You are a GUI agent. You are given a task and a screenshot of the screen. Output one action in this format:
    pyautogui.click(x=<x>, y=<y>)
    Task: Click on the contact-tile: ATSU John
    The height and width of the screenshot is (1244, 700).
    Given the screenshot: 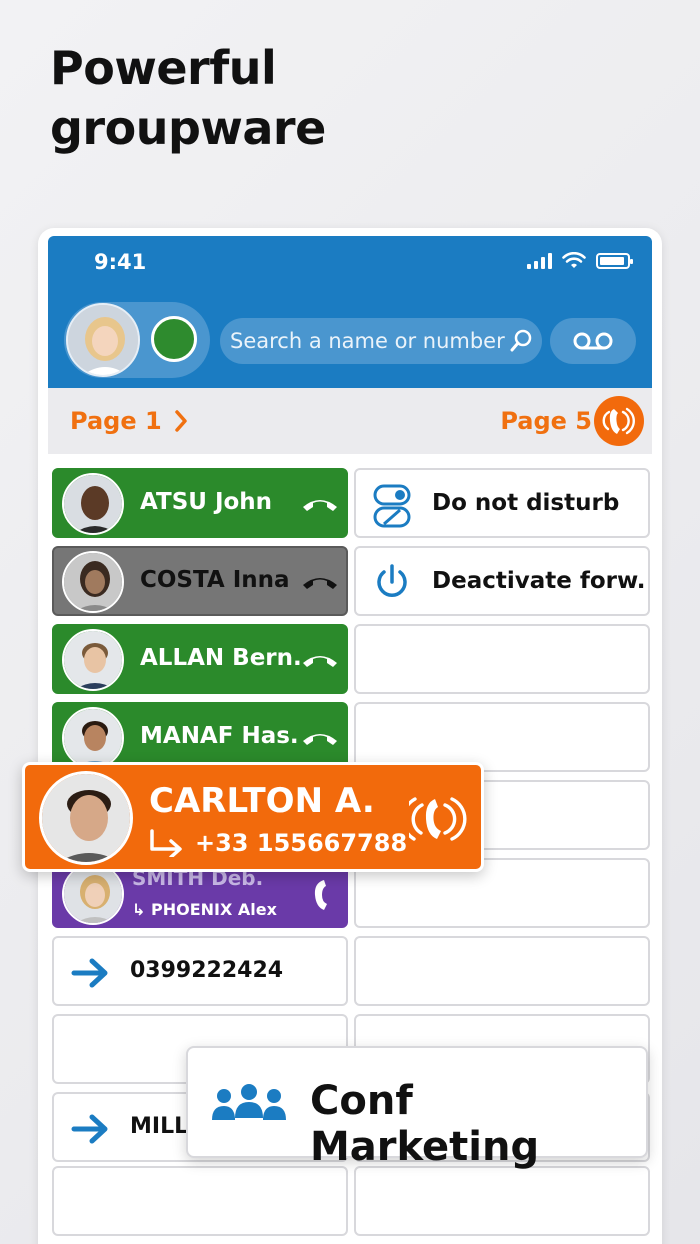 What is the action you would take?
    pyautogui.click(x=200, y=503)
    